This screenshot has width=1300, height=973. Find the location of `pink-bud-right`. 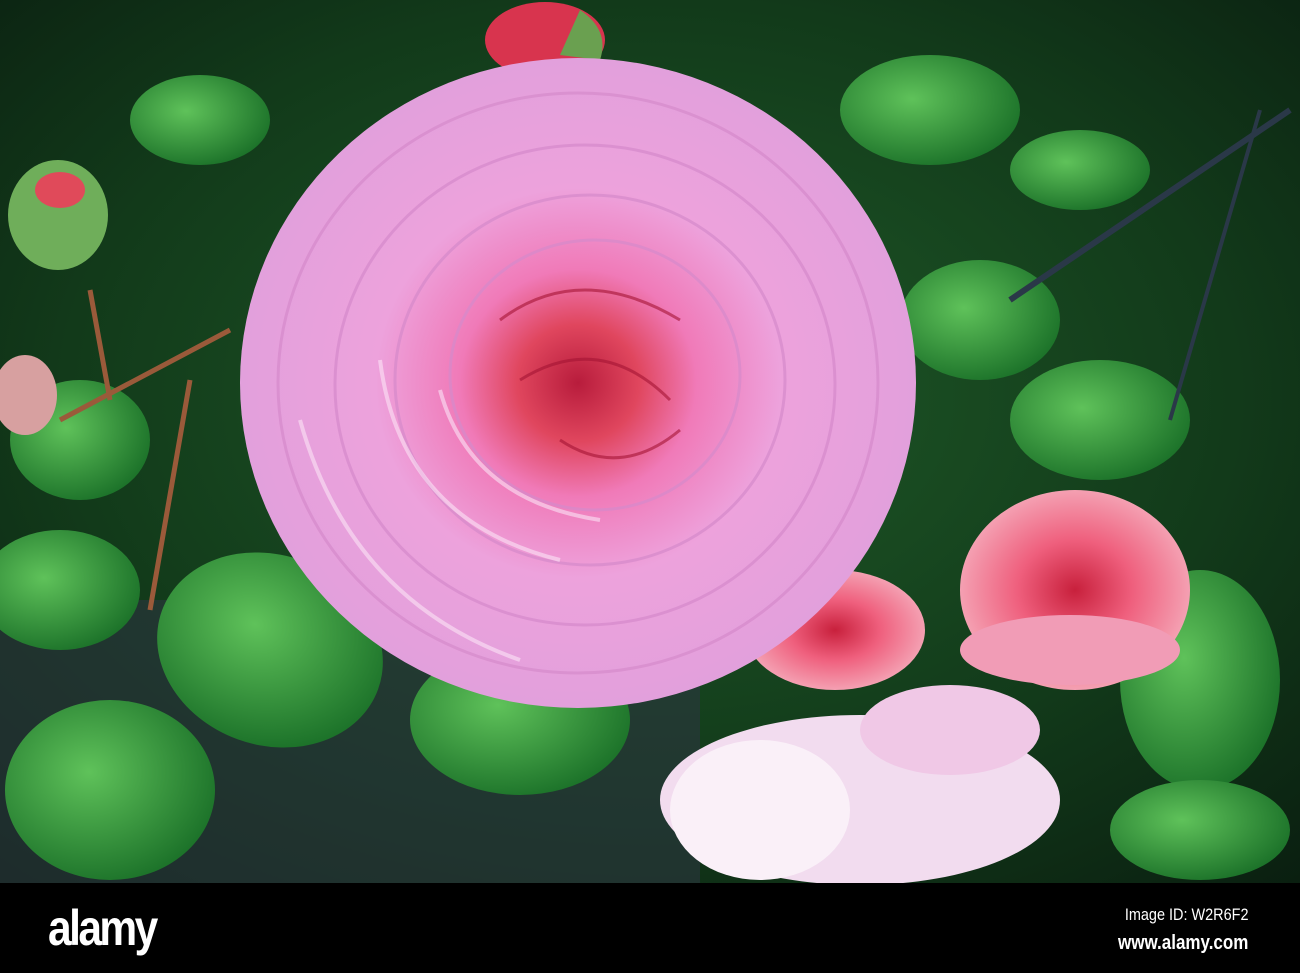

pink-bud-right is located at coordinates (1075, 590).